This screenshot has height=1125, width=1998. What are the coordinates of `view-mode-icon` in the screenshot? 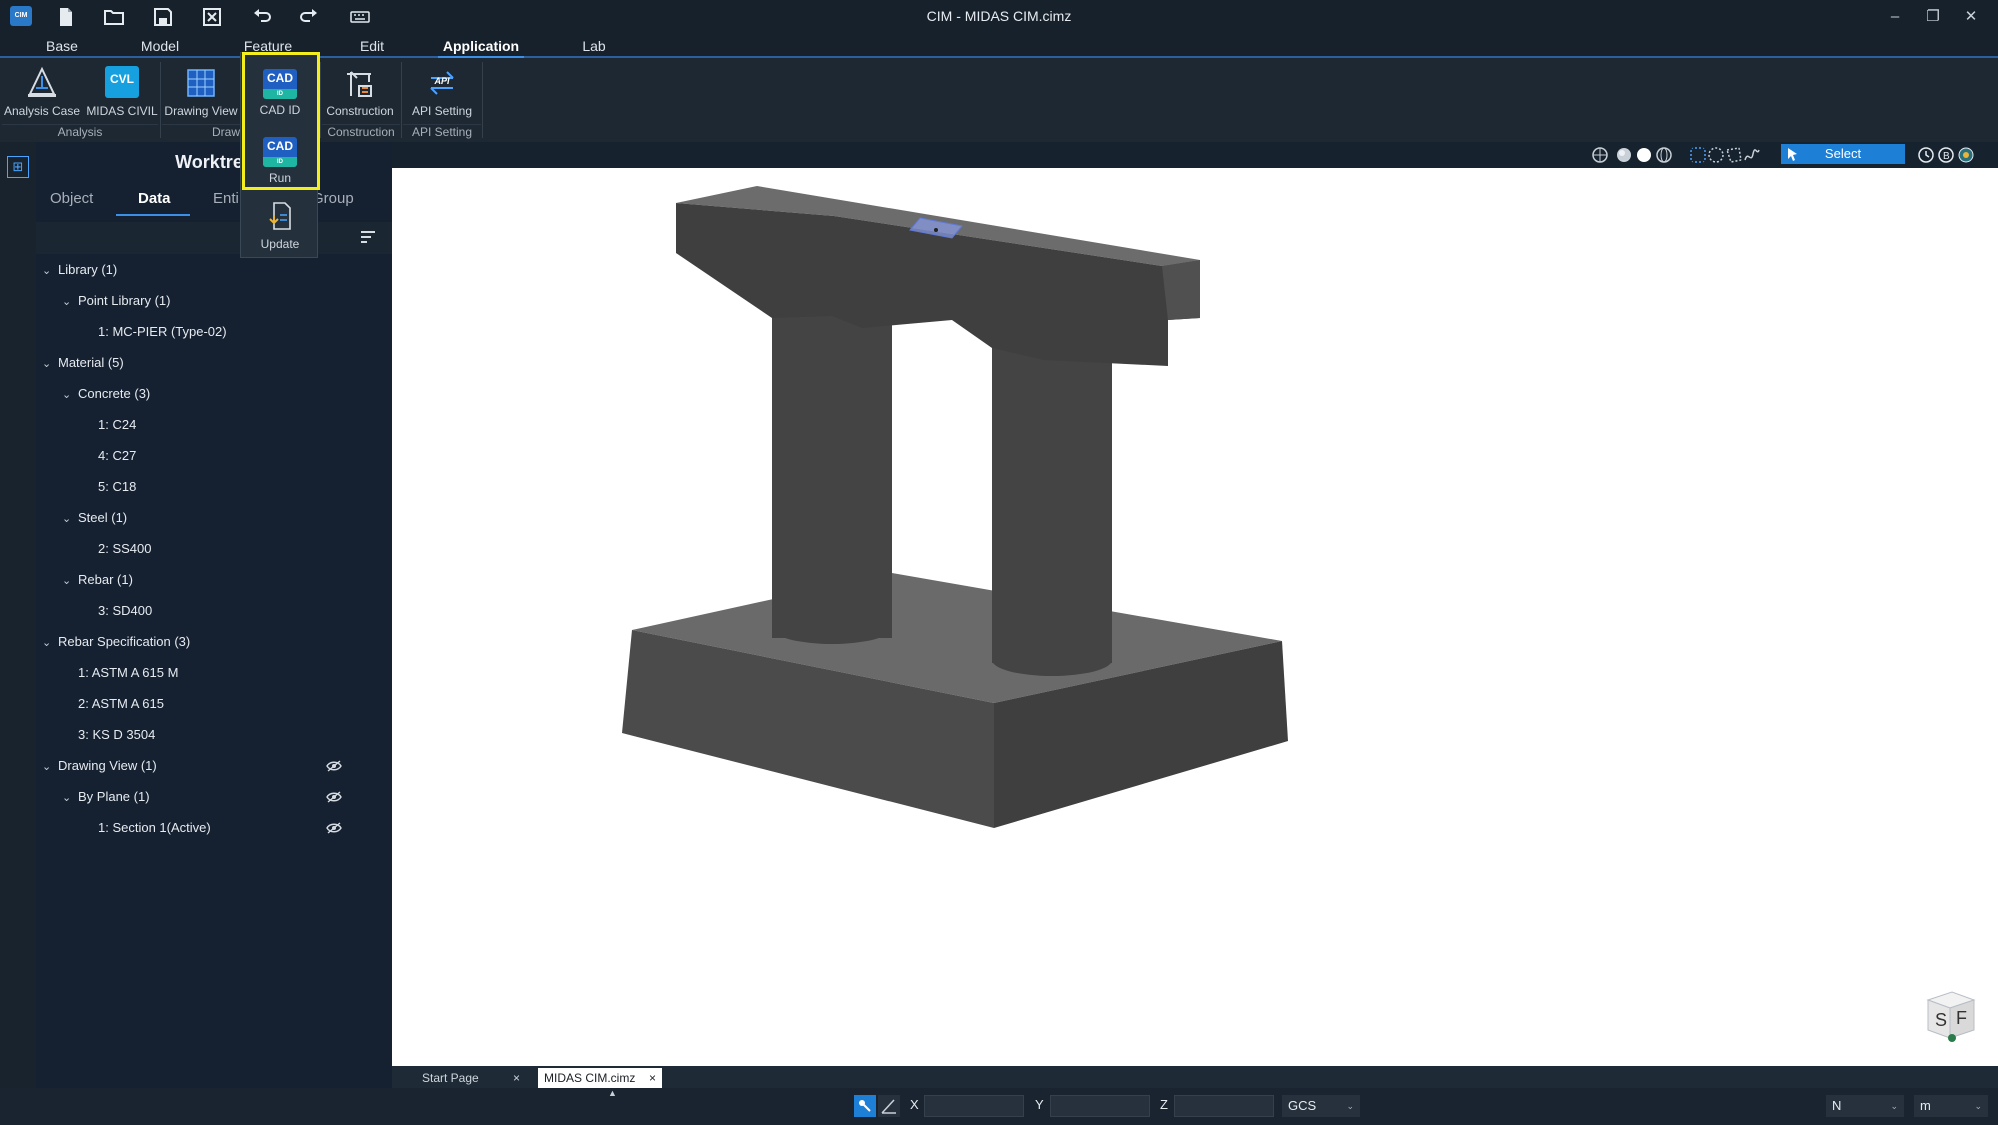 It's located at (1600, 155).